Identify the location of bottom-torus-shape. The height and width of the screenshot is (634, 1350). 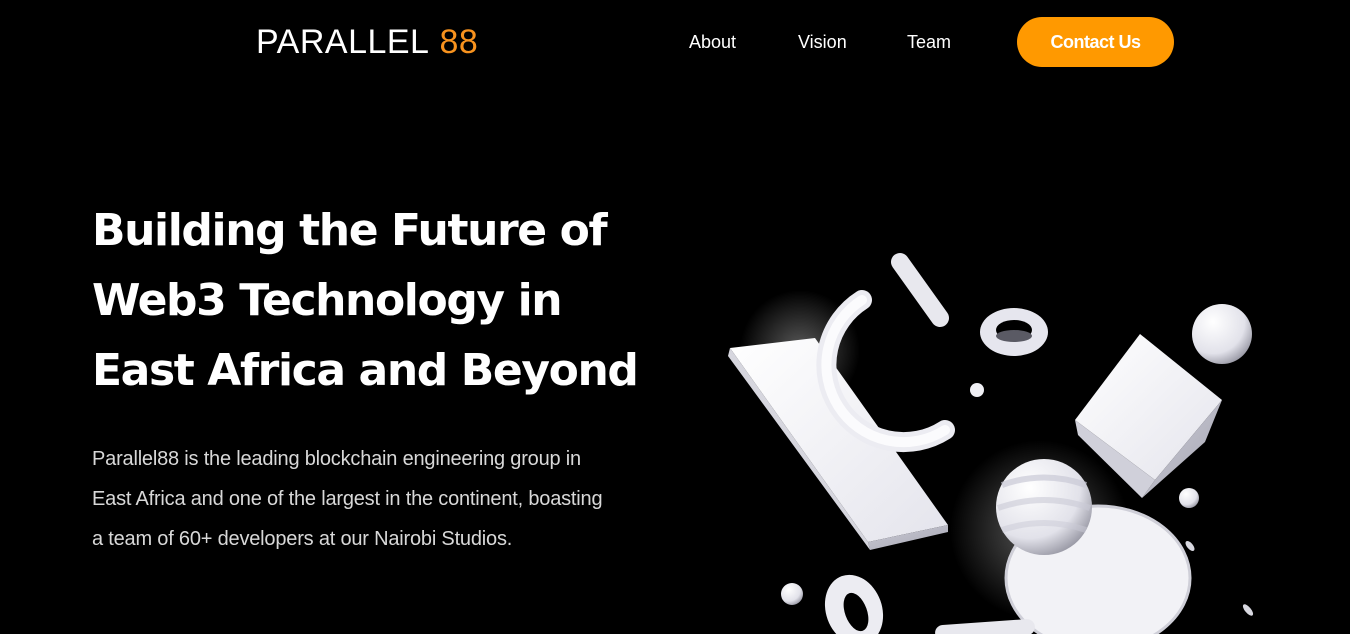
(854, 604).